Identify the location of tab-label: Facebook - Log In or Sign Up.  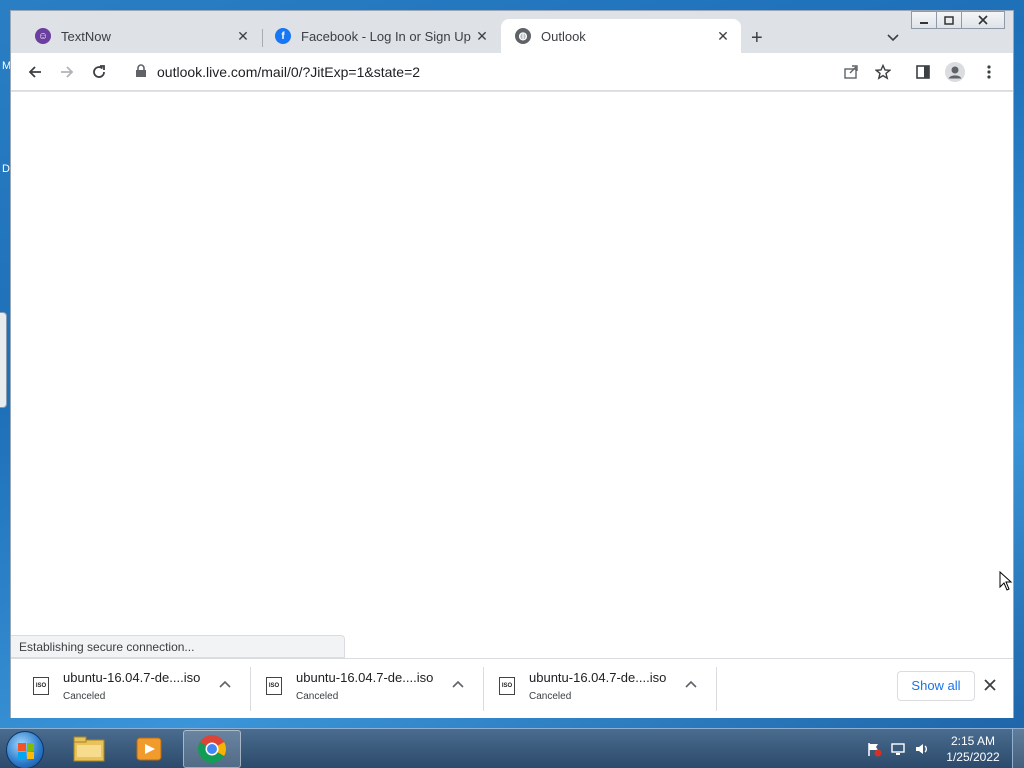
(386, 36).